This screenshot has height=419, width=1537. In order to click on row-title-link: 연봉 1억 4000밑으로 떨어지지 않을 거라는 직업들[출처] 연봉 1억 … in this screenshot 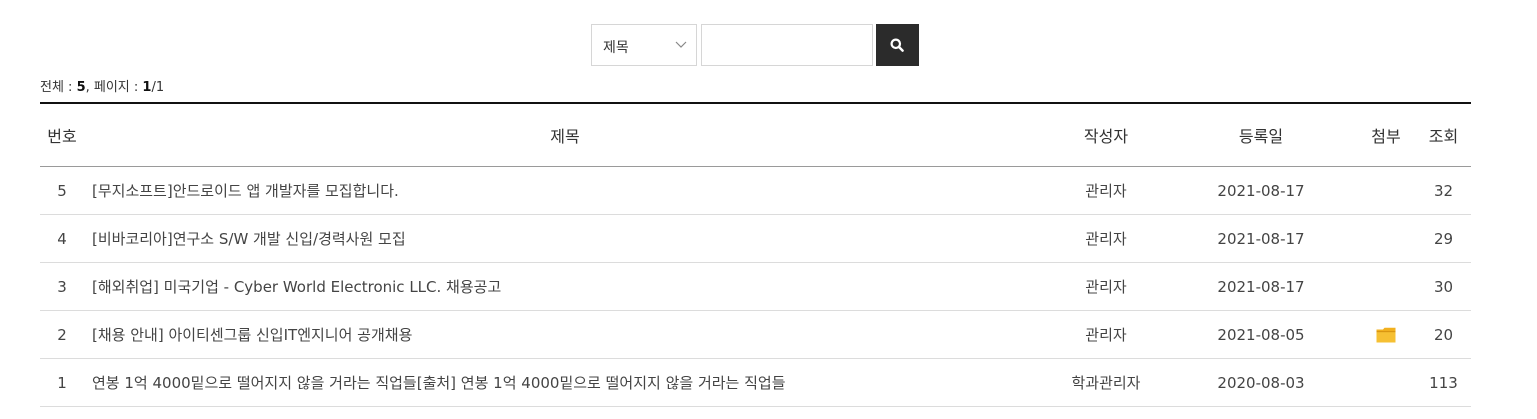, I will do `click(565, 382)`.